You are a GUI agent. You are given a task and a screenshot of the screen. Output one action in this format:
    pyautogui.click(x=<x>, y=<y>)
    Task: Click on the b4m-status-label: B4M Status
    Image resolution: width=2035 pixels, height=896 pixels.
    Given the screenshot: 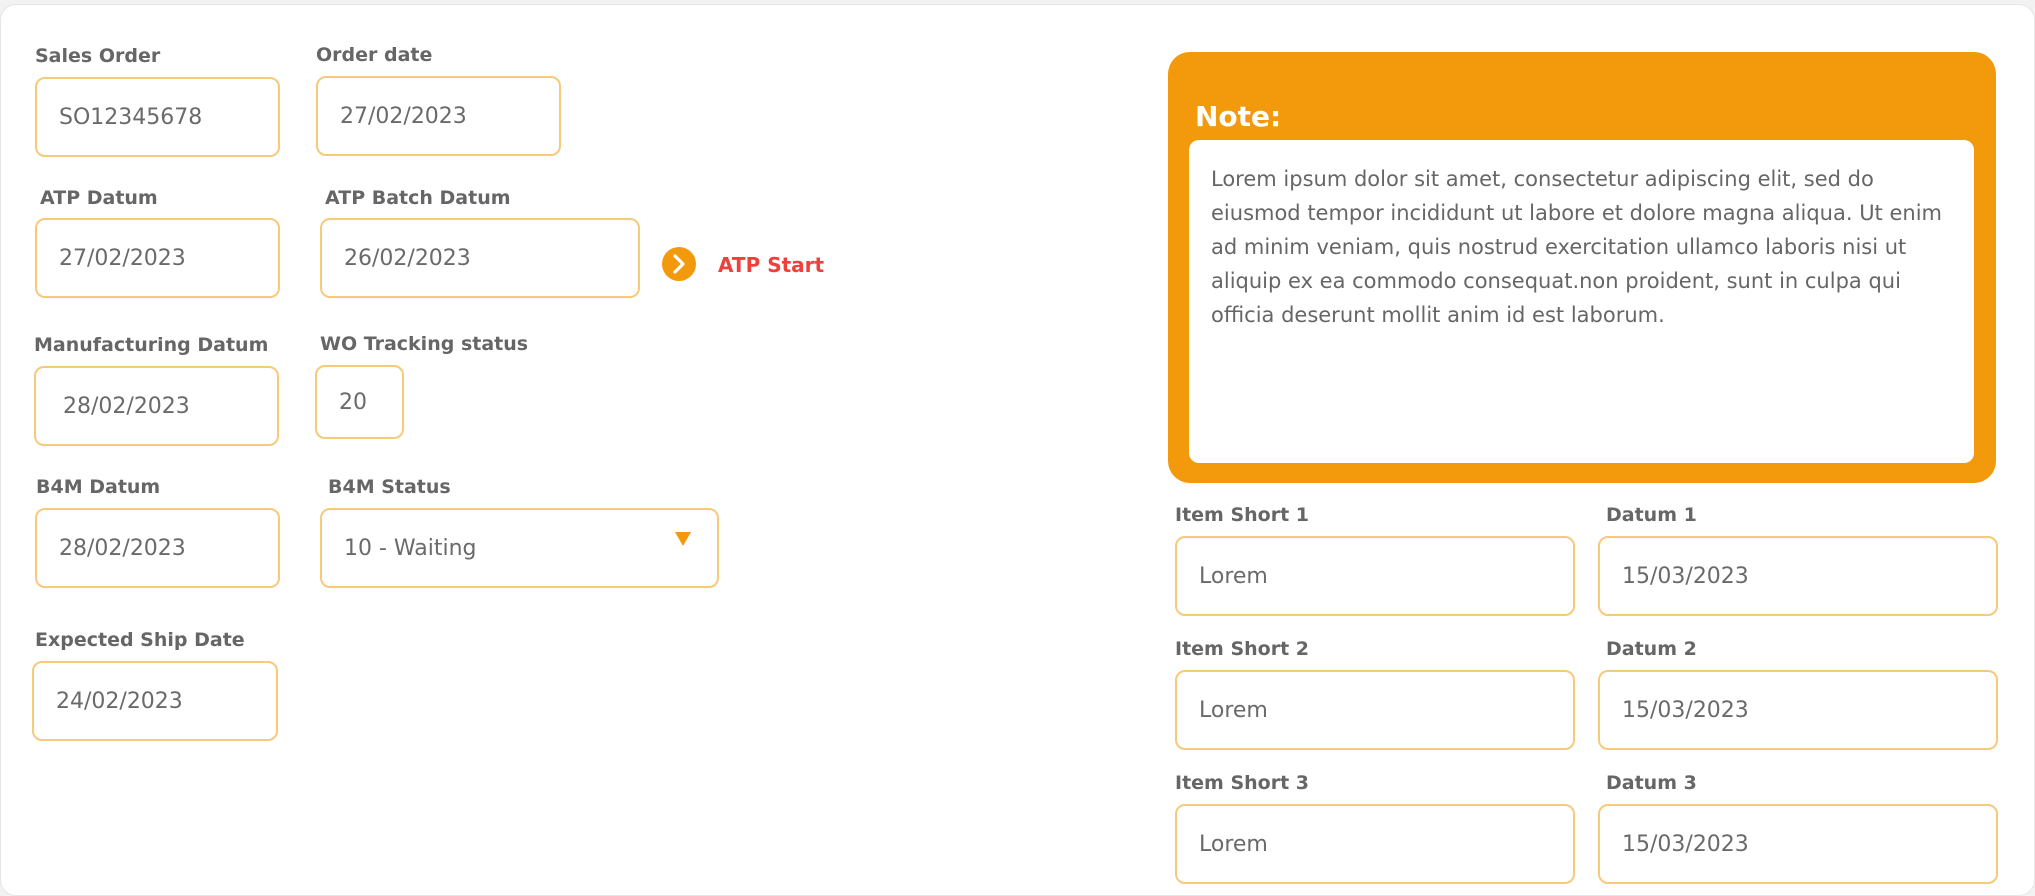 What is the action you would take?
    pyautogui.click(x=389, y=487)
    